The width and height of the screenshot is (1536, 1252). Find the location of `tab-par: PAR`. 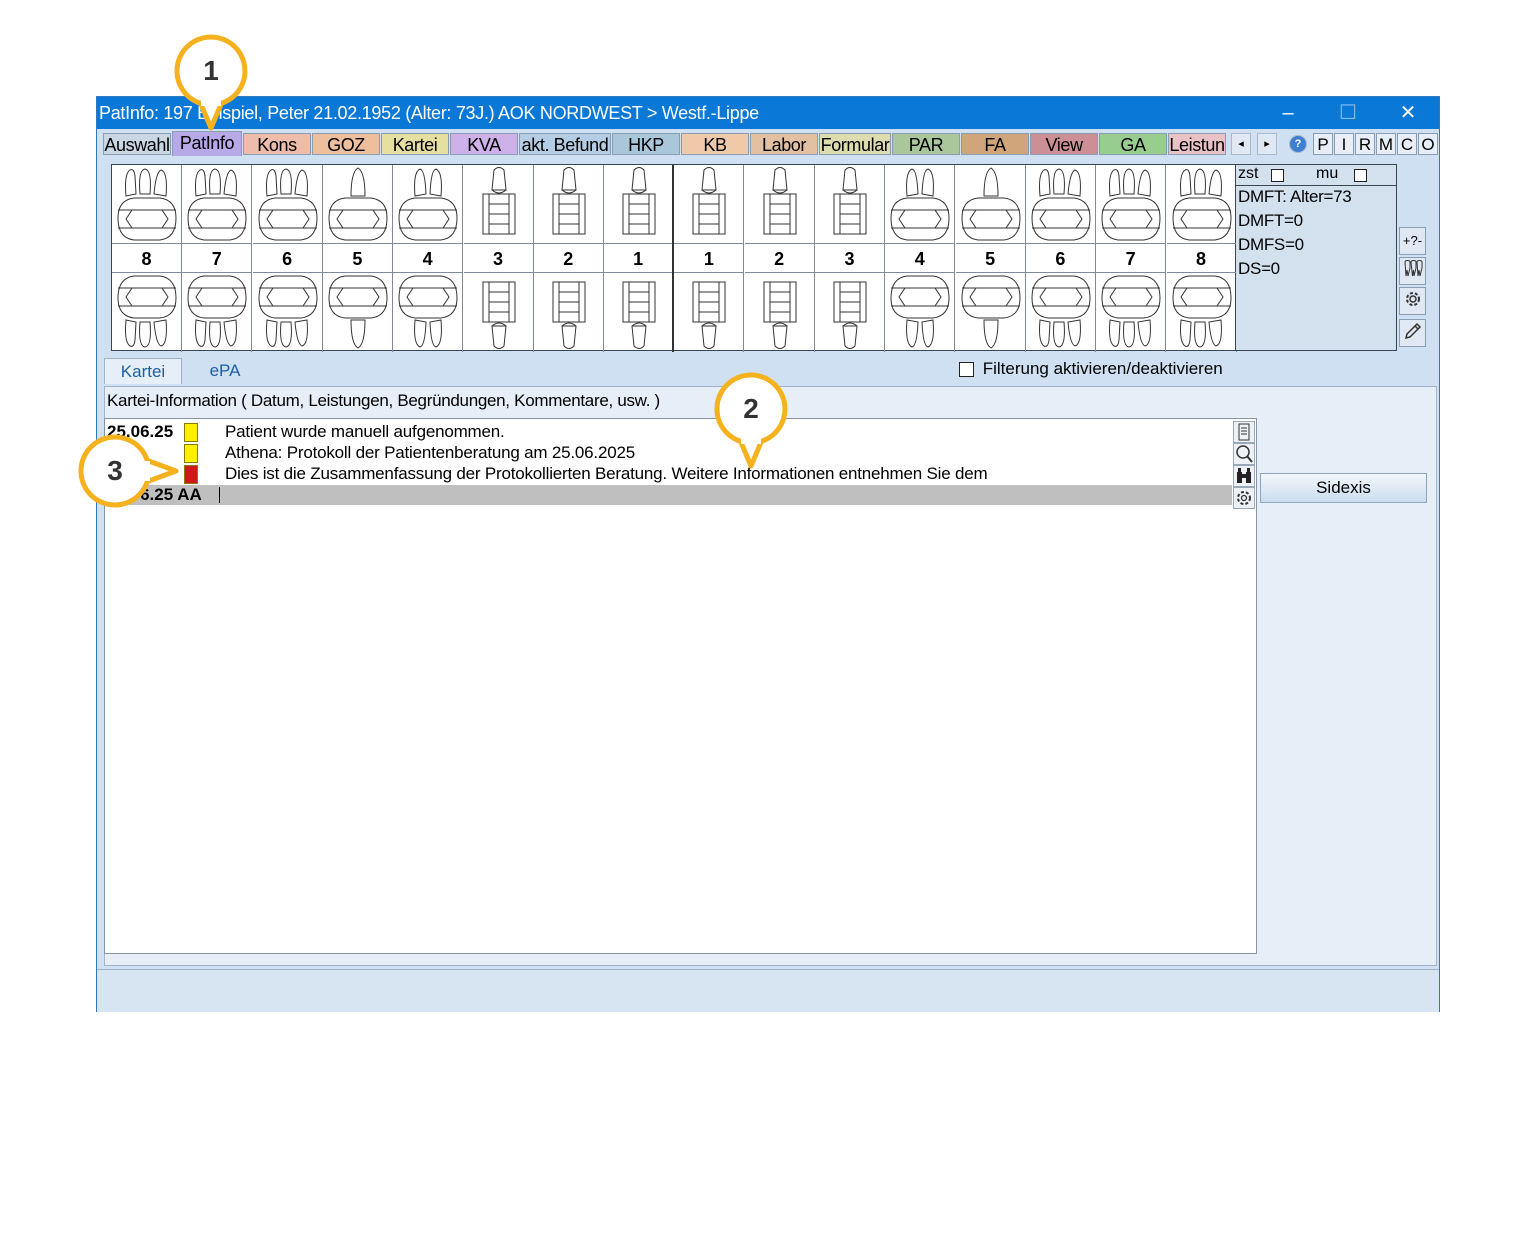

tab-par: PAR is located at coordinates (926, 144).